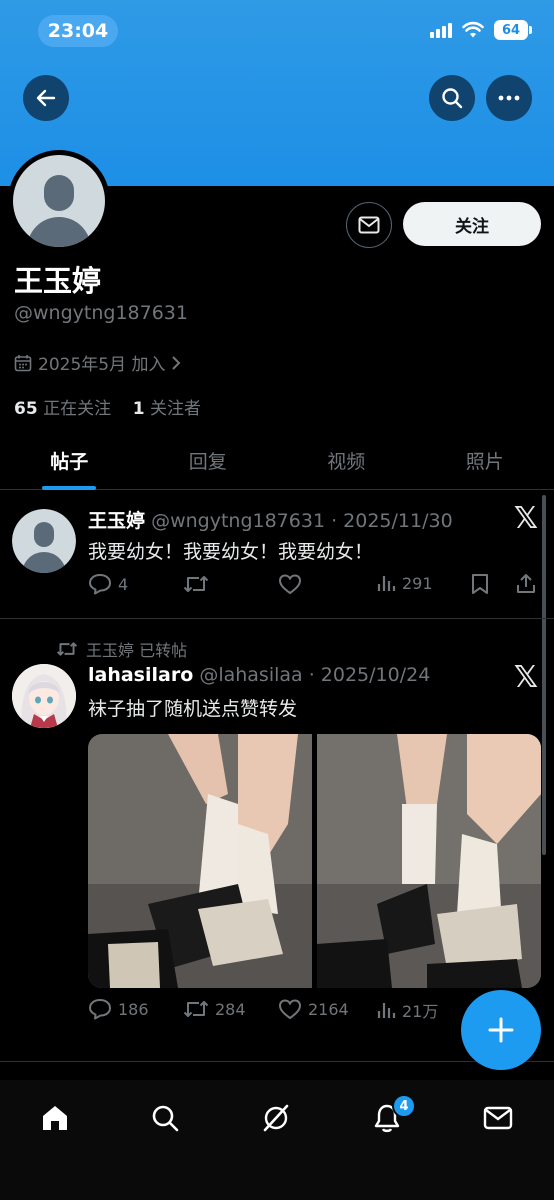  What do you see at coordinates (277, 1140) in the screenshot?
I see `bottom-navigation` at bounding box center [277, 1140].